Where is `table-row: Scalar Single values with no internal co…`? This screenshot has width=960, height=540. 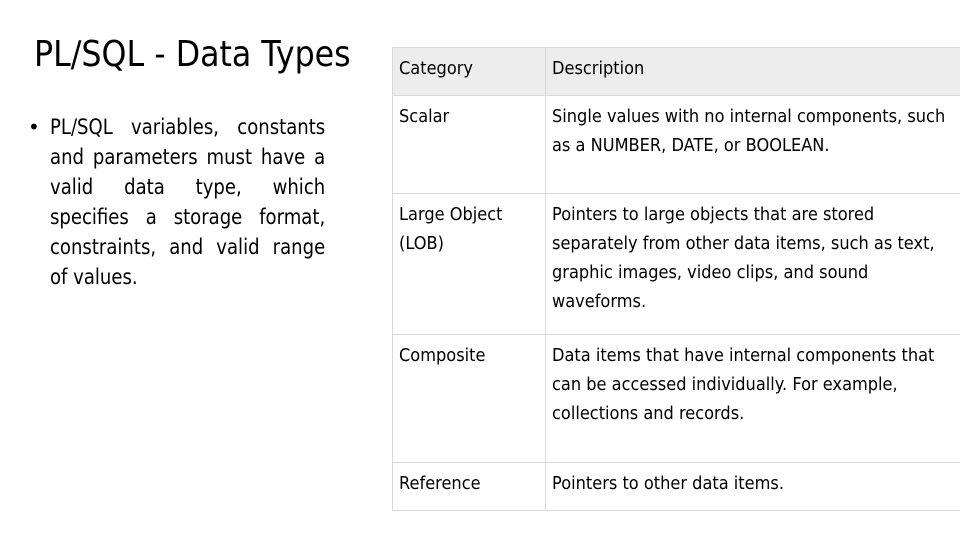 table-row: Scalar Single values with no internal co… is located at coordinates (676, 144).